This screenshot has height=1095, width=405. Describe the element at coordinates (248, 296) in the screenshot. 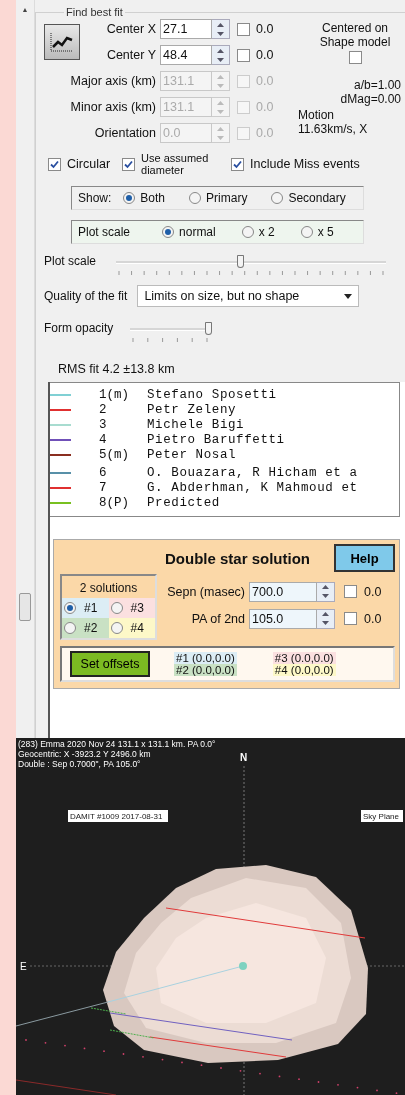

I see `quality-dropdown: Limits on size, but no shape` at that location.